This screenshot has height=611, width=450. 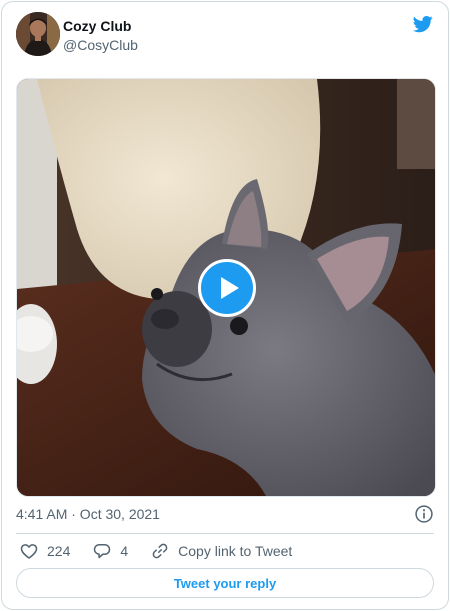 I want to click on author-display-name: Cozy Club, so click(x=100, y=26).